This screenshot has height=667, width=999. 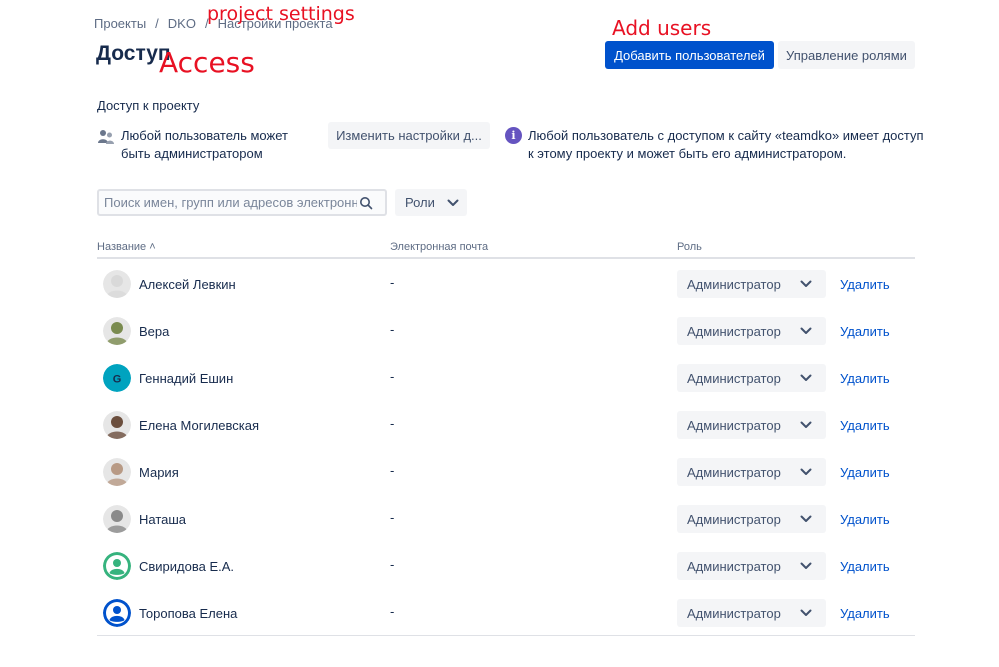 I want to click on roles-filter-label: Роли, so click(x=420, y=202).